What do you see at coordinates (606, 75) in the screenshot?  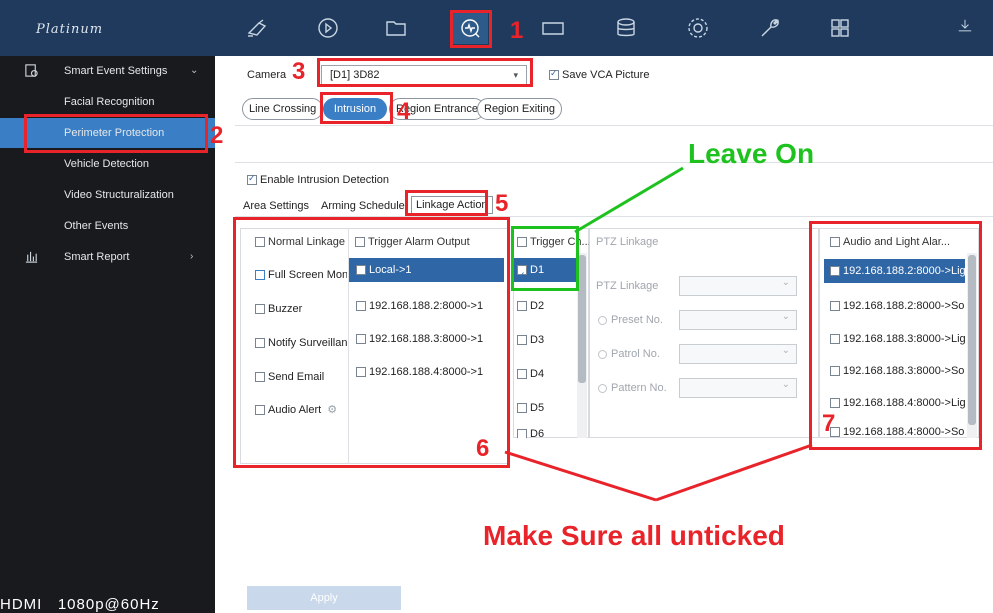 I see `save-vca-label: Save VCA Picture` at bounding box center [606, 75].